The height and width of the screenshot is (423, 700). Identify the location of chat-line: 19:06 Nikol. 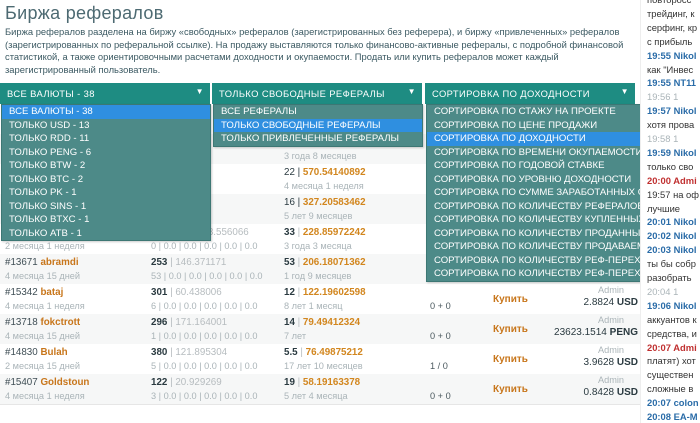
(672, 305).